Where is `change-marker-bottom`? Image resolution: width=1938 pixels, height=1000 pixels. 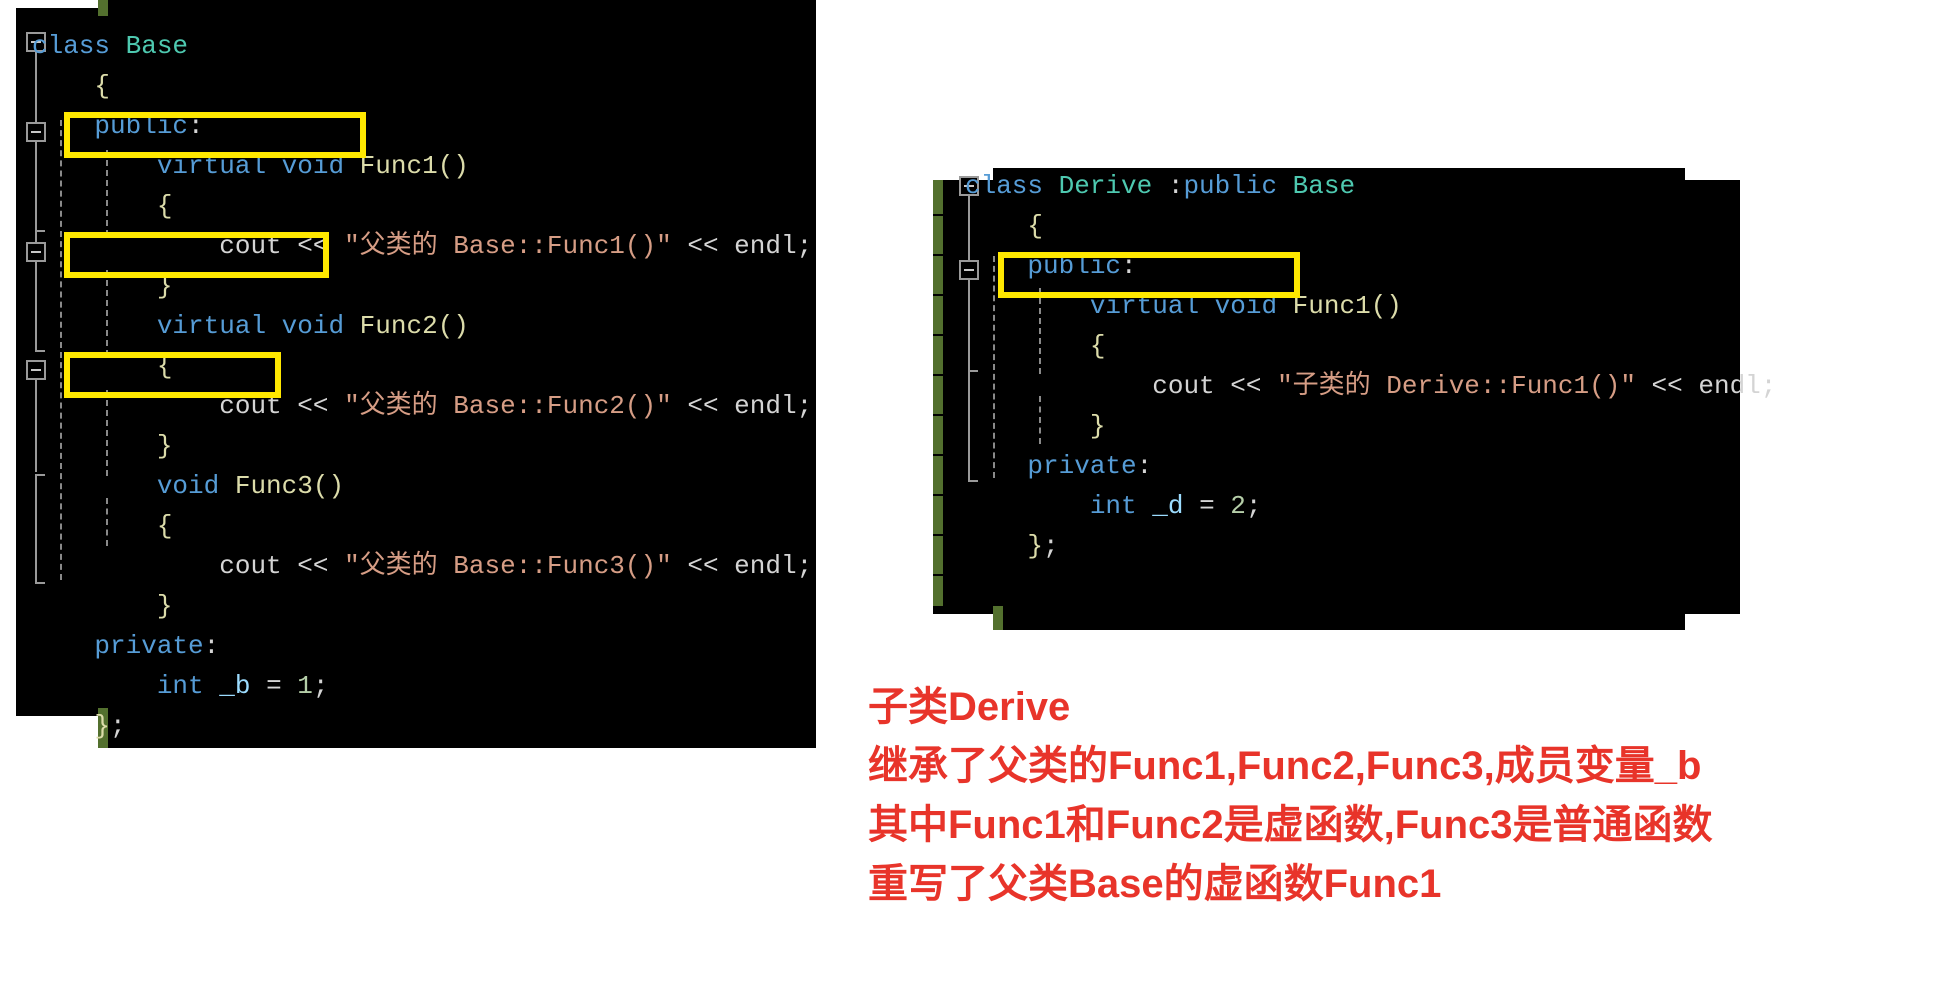
change-marker-bottom is located at coordinates (998, 618).